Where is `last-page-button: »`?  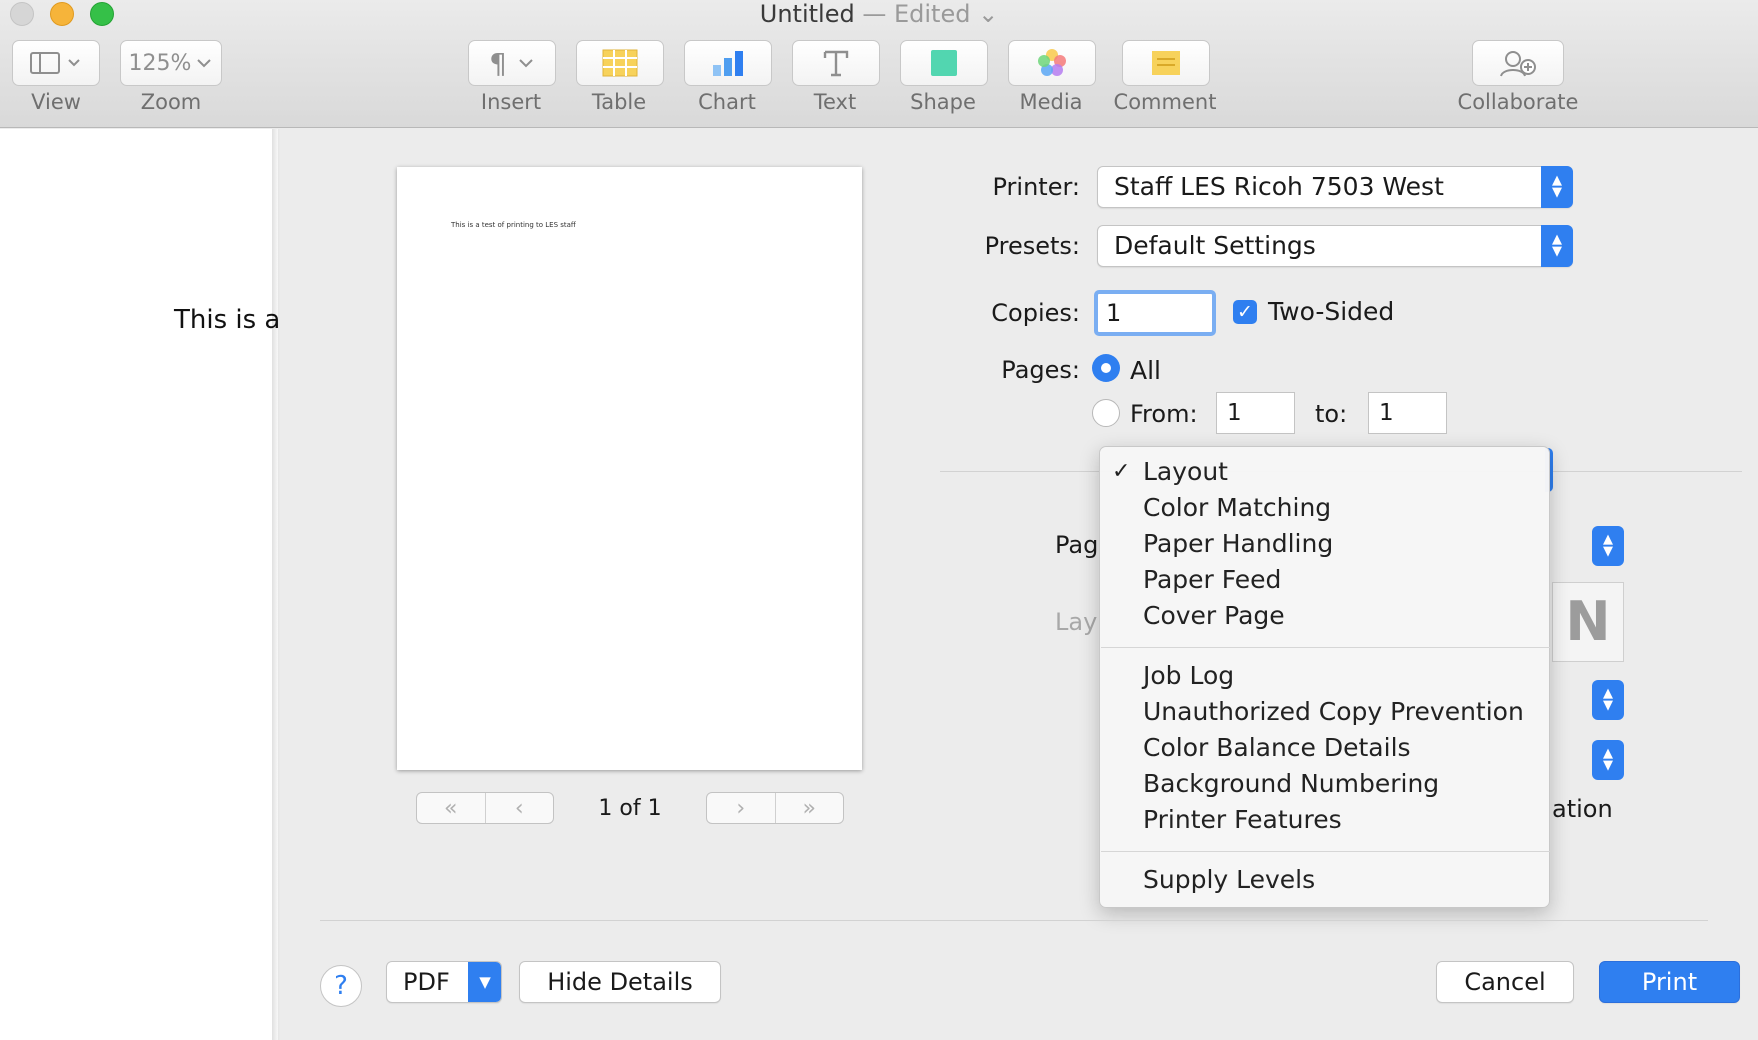
last-page-button: » is located at coordinates (809, 808).